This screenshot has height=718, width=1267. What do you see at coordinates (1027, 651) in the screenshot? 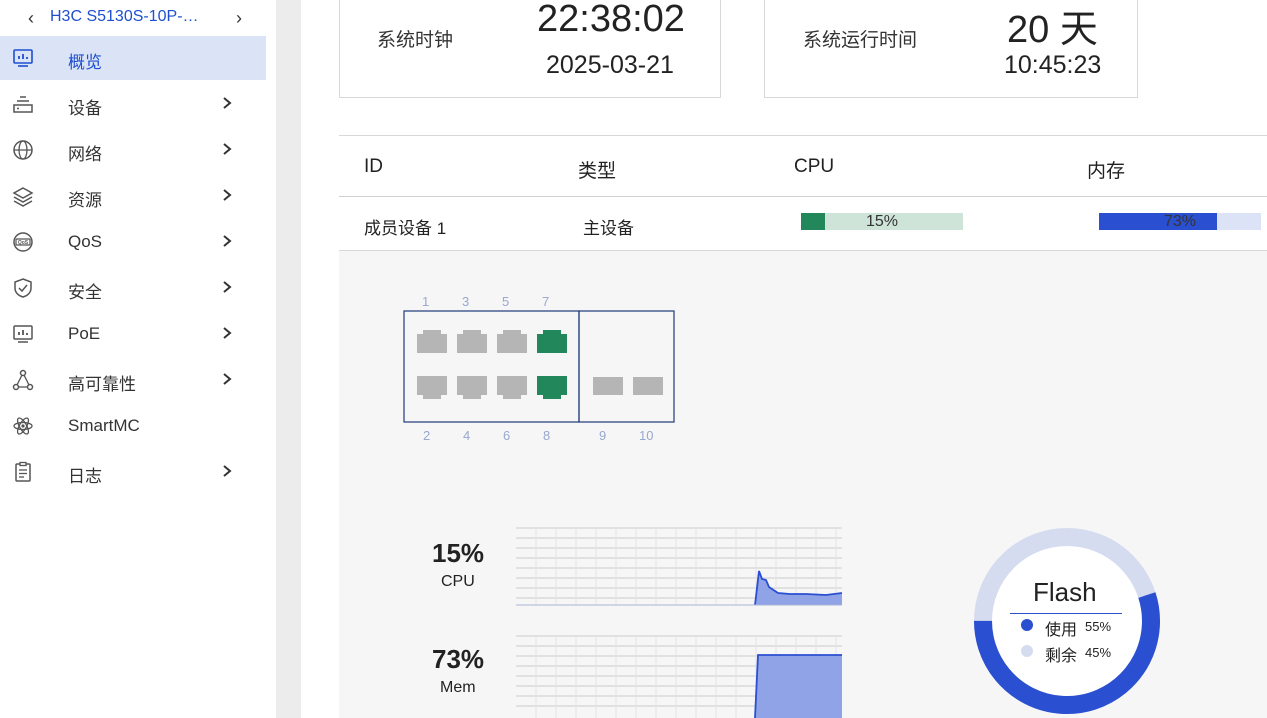
I see `free-legend-dot` at bounding box center [1027, 651].